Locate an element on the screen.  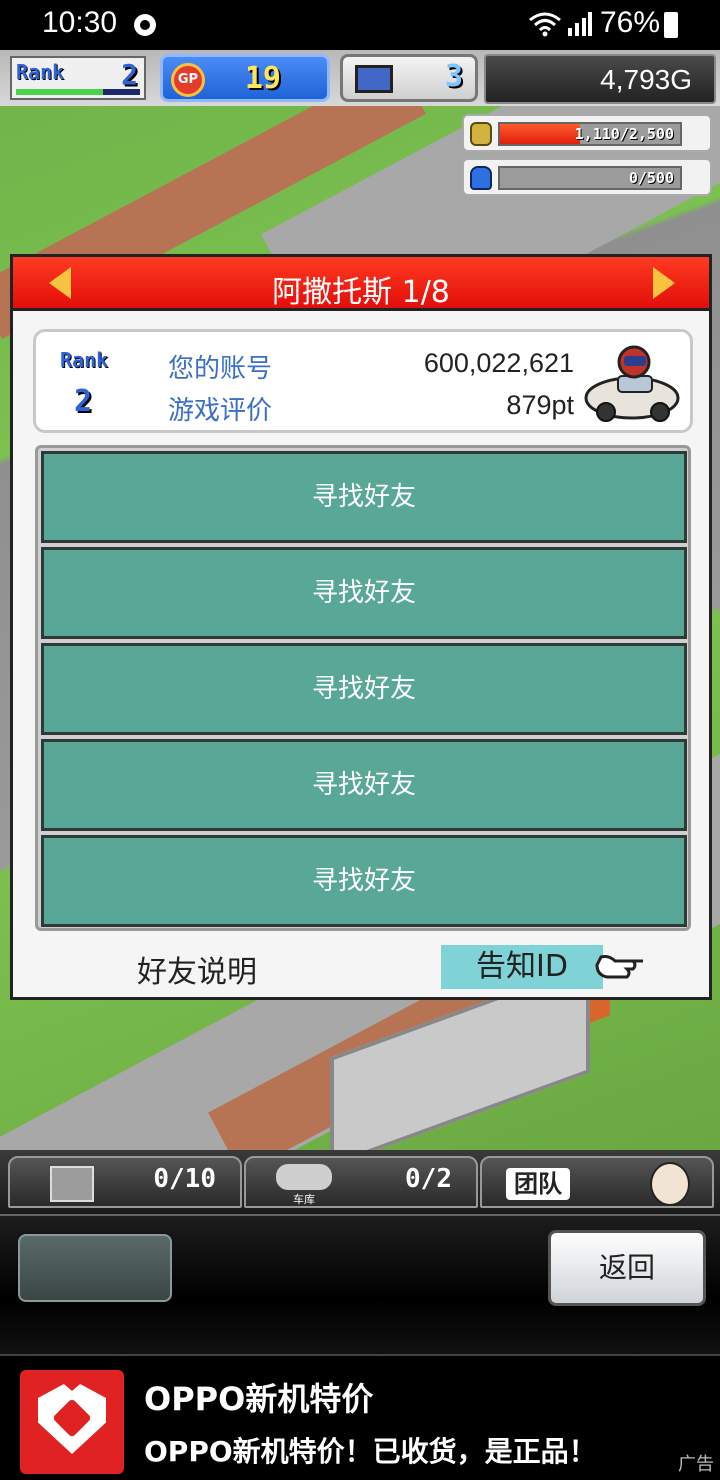
garage-count: 0/2 is located at coordinates (428, 1179).